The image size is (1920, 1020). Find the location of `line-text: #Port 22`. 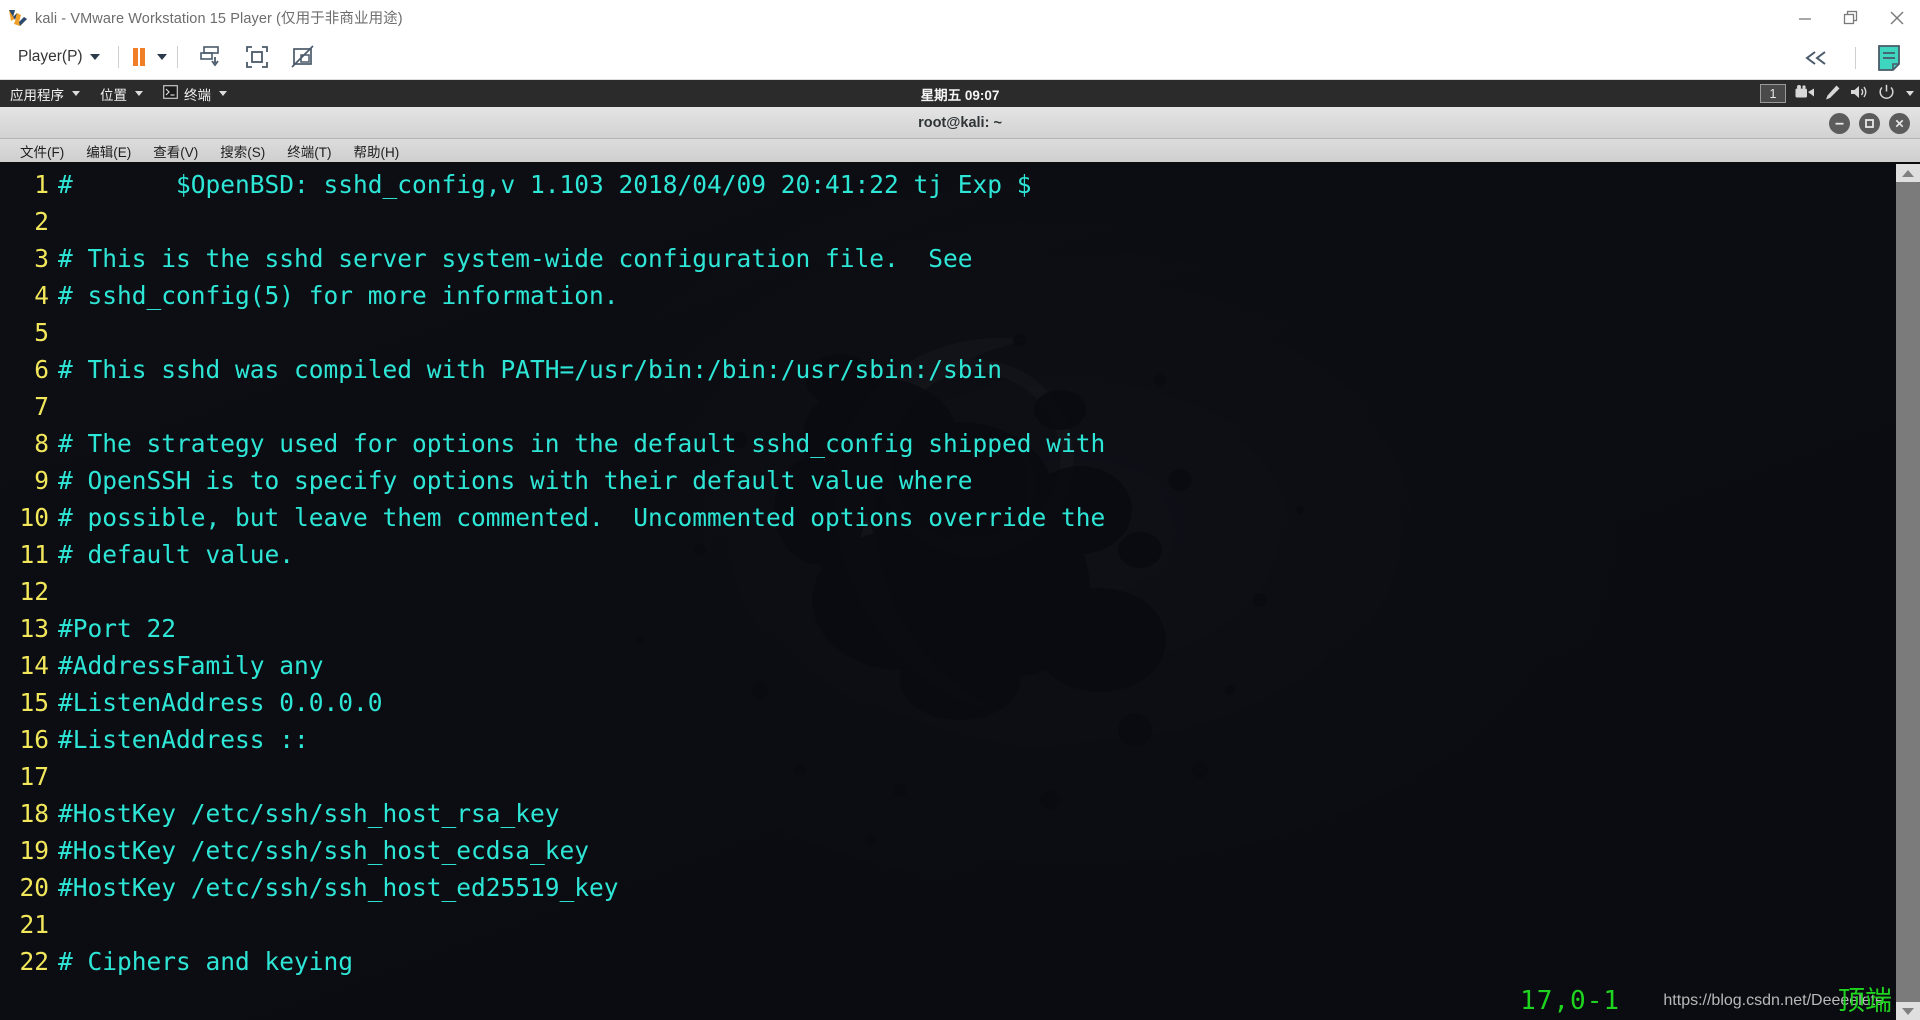

line-text: #Port 22 is located at coordinates (117, 628).